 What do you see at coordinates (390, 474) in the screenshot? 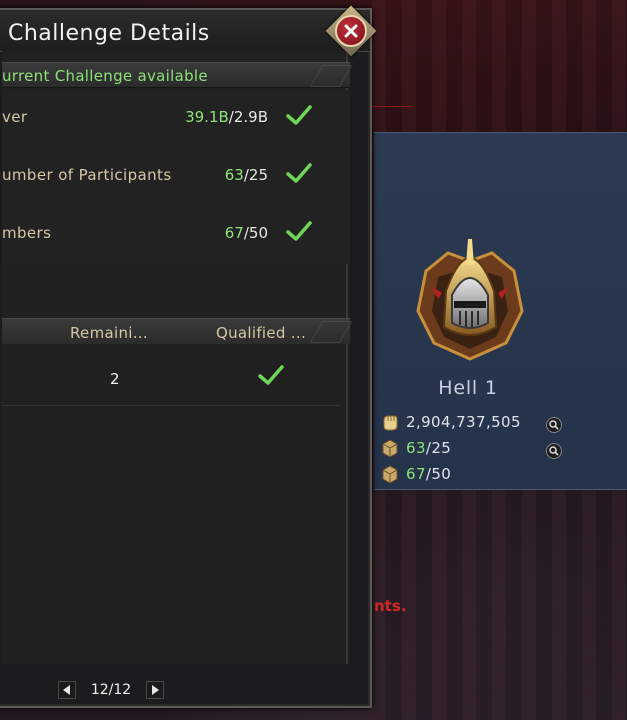
I see `members-icon` at bounding box center [390, 474].